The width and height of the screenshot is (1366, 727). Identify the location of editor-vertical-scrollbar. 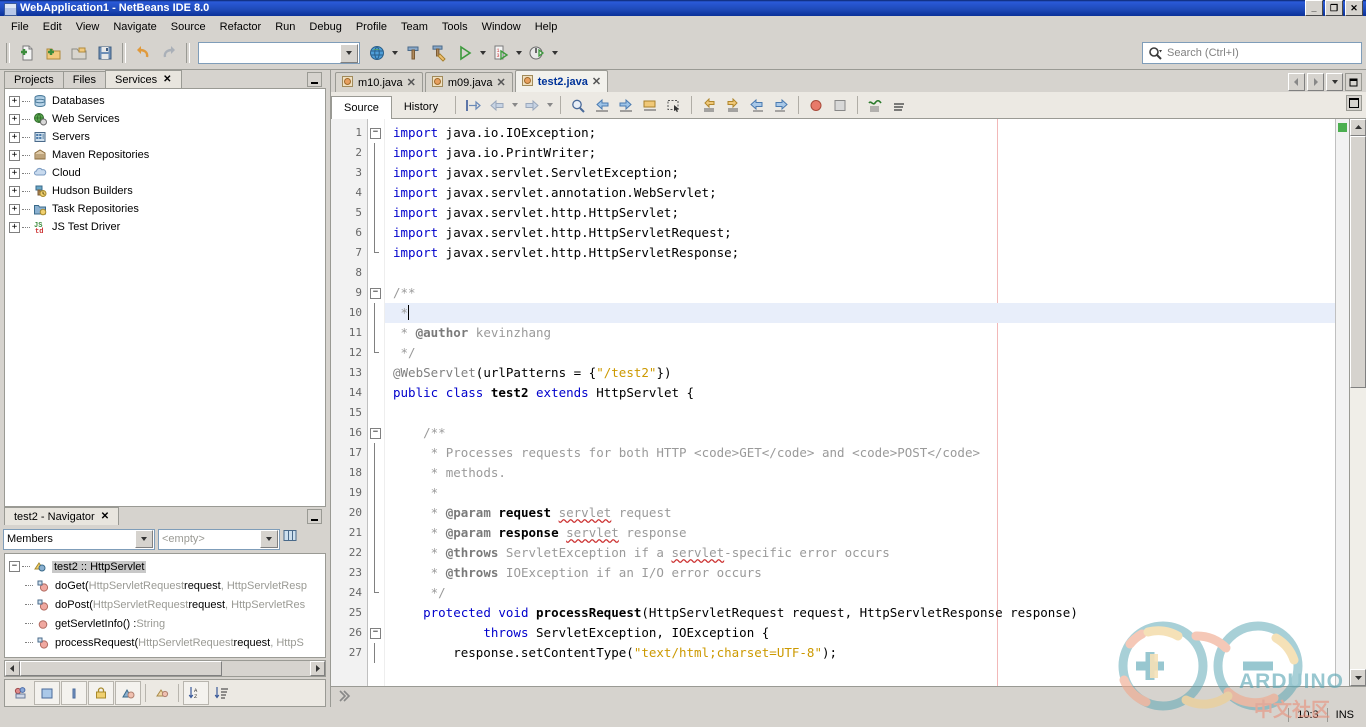
(1357, 402).